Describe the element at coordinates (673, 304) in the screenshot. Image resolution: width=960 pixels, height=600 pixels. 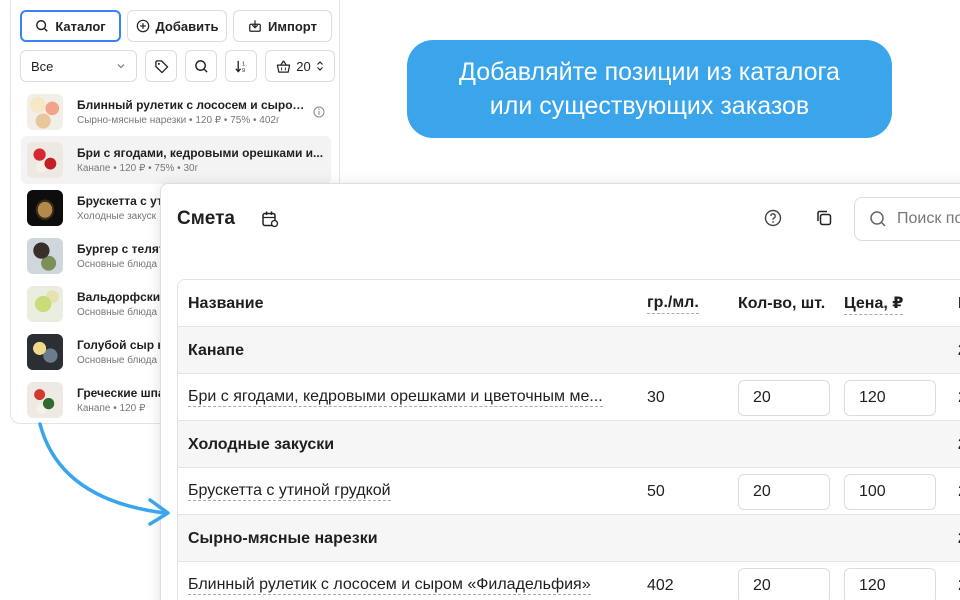
I see `column-header-grams: гр./мл.` at that location.